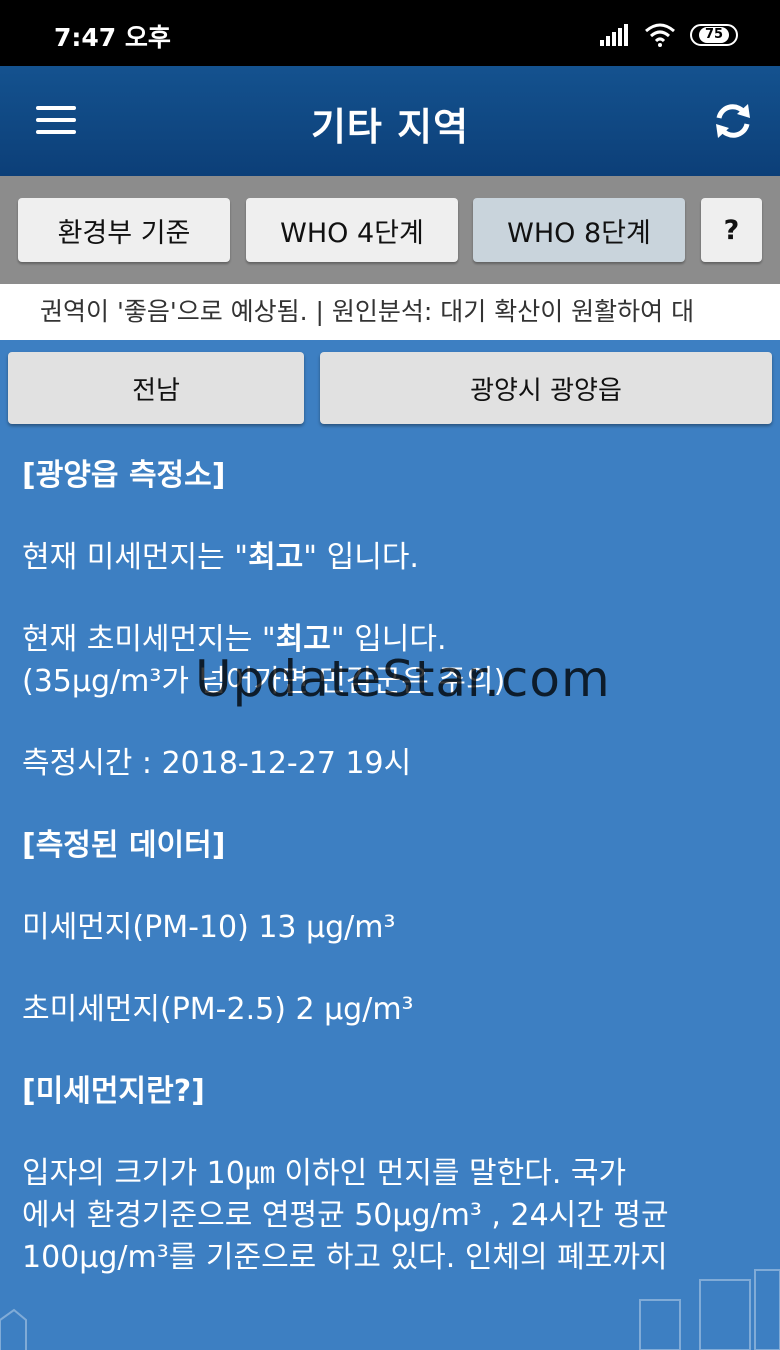 The width and height of the screenshot is (780, 1350). What do you see at coordinates (614, 35) in the screenshot?
I see `signal-icon` at bounding box center [614, 35].